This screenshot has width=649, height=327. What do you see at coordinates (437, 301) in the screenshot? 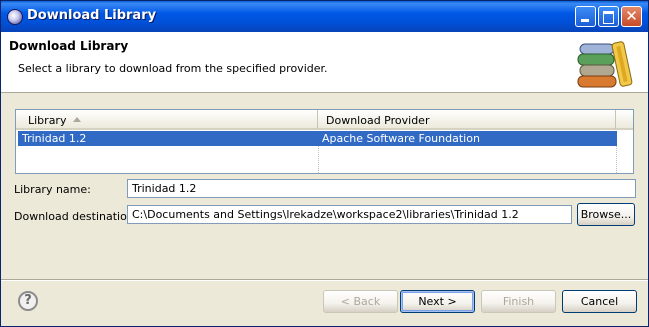
I see `next-button: Next >` at bounding box center [437, 301].